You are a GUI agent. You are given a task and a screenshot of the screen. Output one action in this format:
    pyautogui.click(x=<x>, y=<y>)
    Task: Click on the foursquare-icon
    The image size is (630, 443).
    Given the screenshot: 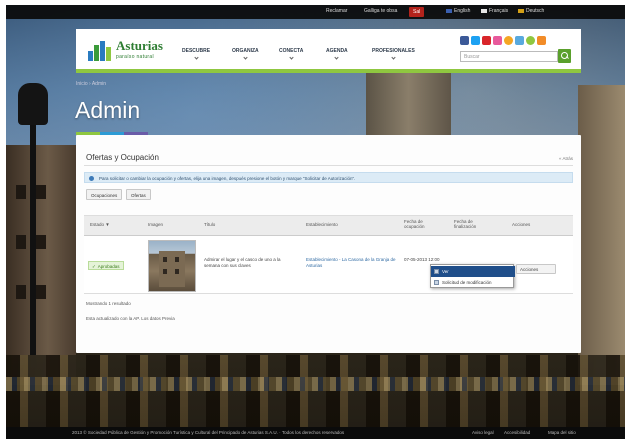 What is the action you would take?
    pyautogui.click(x=530, y=40)
    